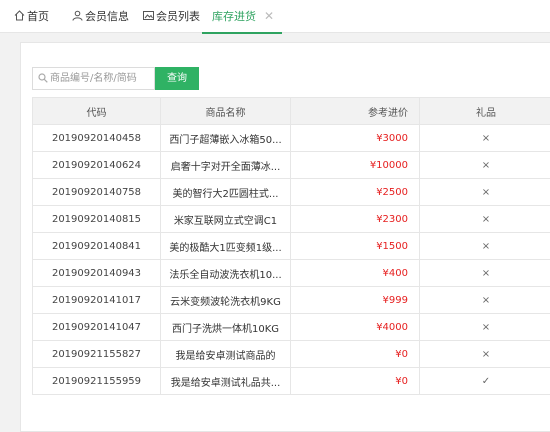  I want to click on cell-code: 20190920140815, so click(97, 219).